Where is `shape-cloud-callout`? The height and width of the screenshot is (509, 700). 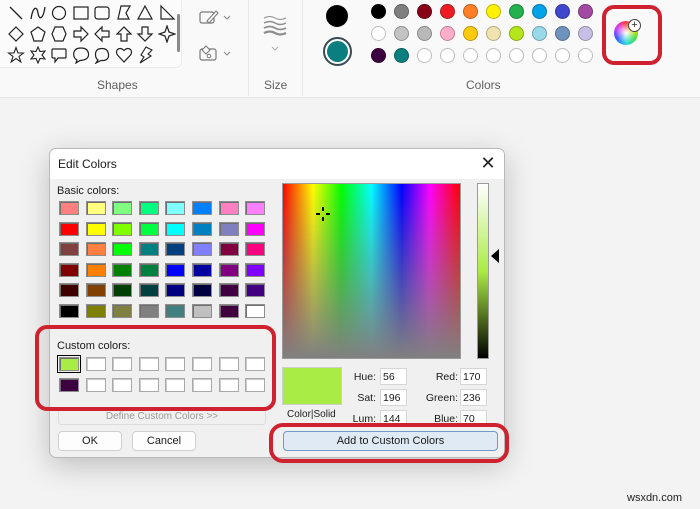
shape-cloud-callout is located at coordinates (102, 55).